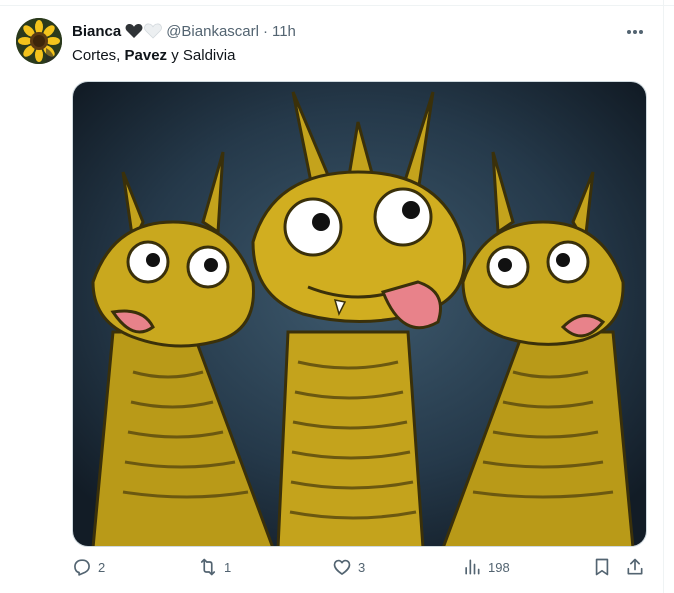 This screenshot has height=593, width=674. Describe the element at coordinates (153, 31) in the screenshot. I see `white-heart-icon` at that location.